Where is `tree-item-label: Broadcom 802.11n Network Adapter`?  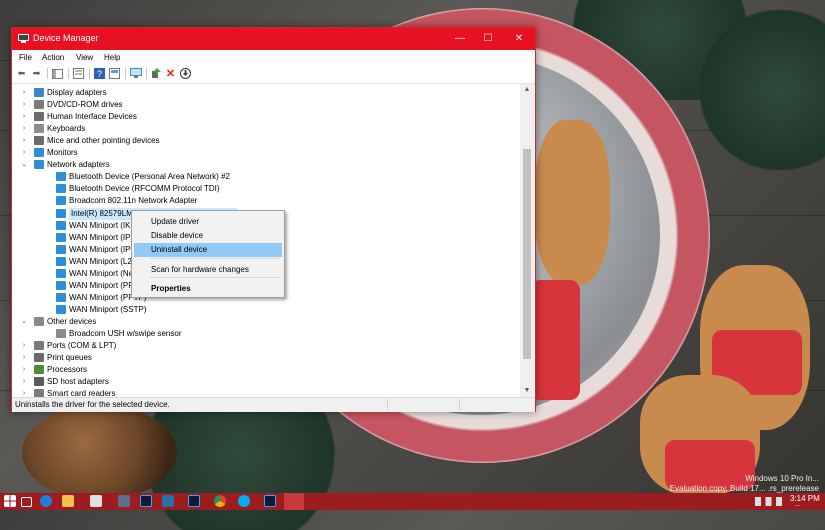 tree-item-label: Broadcom 802.11n Network Adapter is located at coordinates (133, 201).